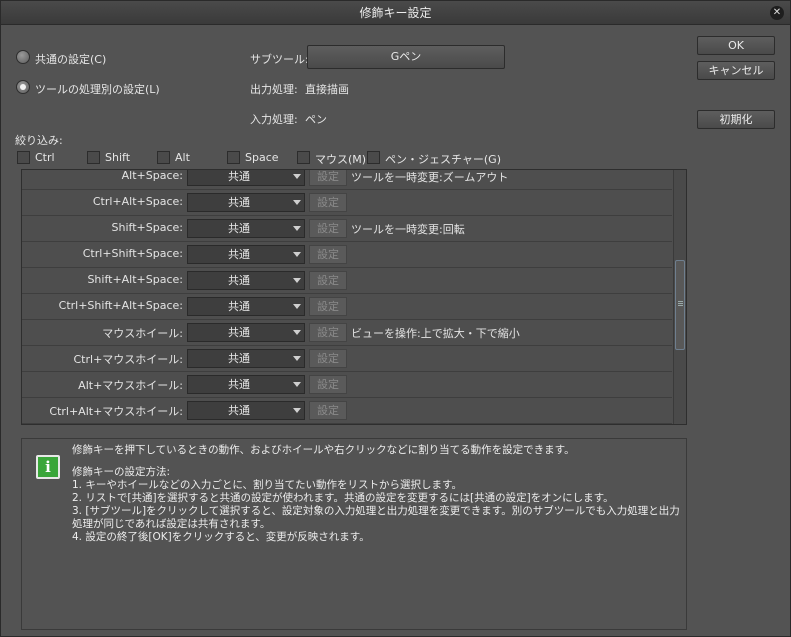  I want to click on row-key-label: Ctrl+Shift+Alt+Space:, so click(120, 305).